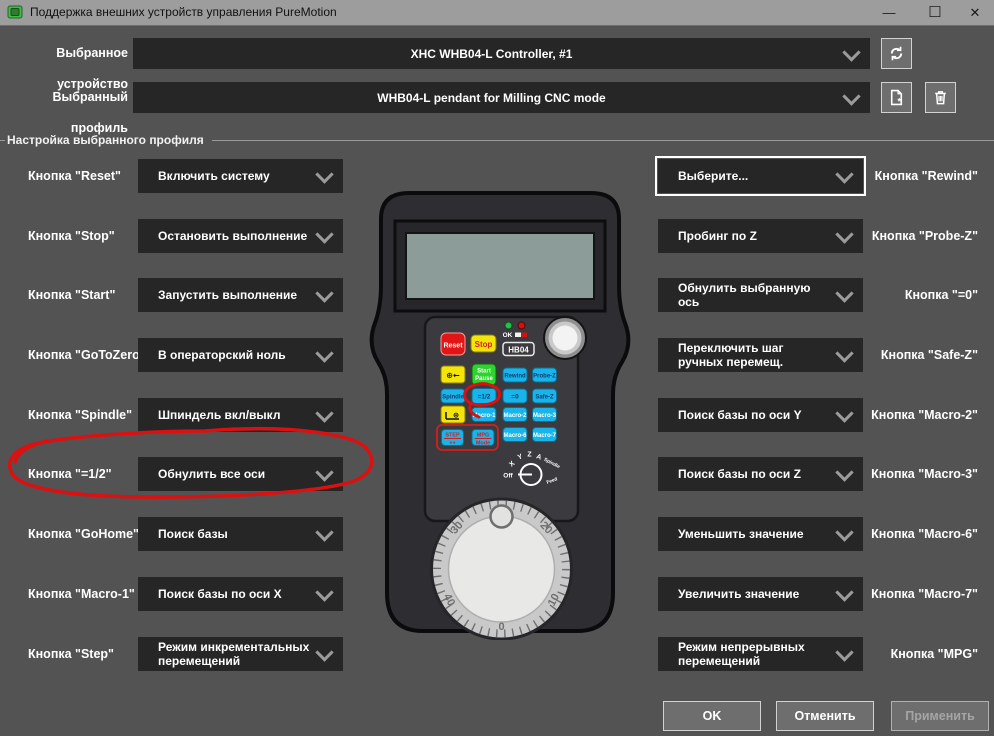 This screenshot has width=994, height=736. Describe the element at coordinates (825, 716) in the screenshot. I see `cancel-button: Отменить` at that location.